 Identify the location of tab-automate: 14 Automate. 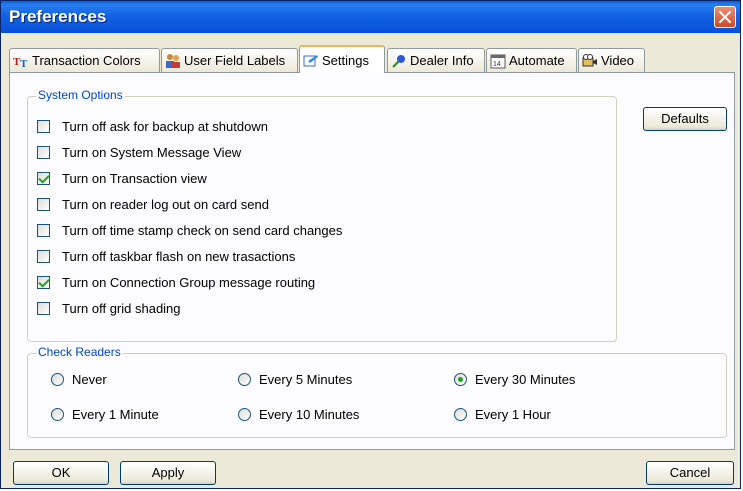
(531, 60).